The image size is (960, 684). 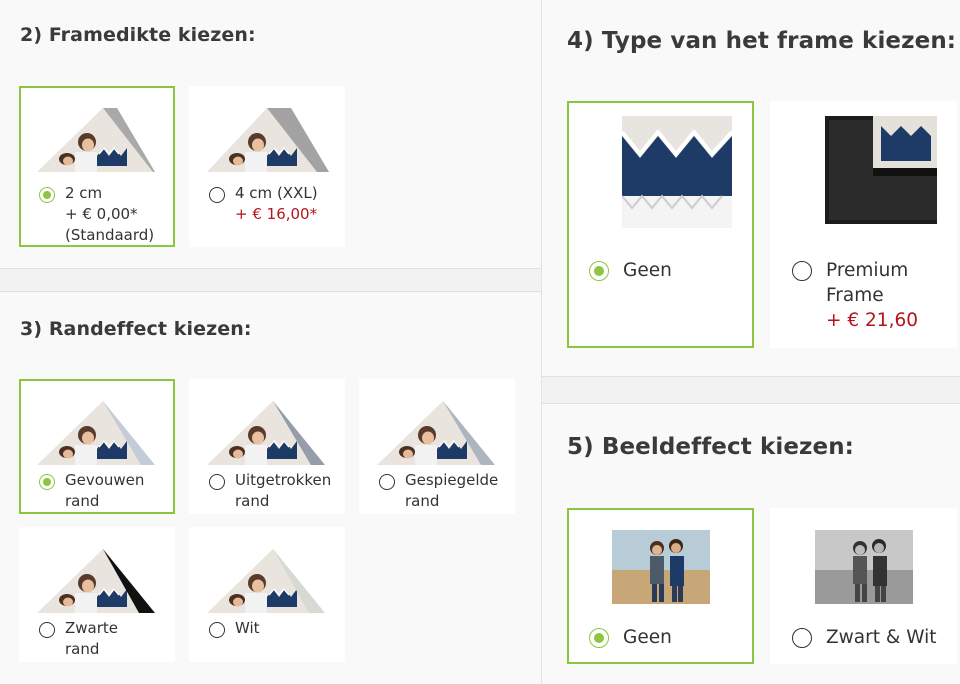 I want to click on option-wit-label: Wit, so click(x=247, y=628).